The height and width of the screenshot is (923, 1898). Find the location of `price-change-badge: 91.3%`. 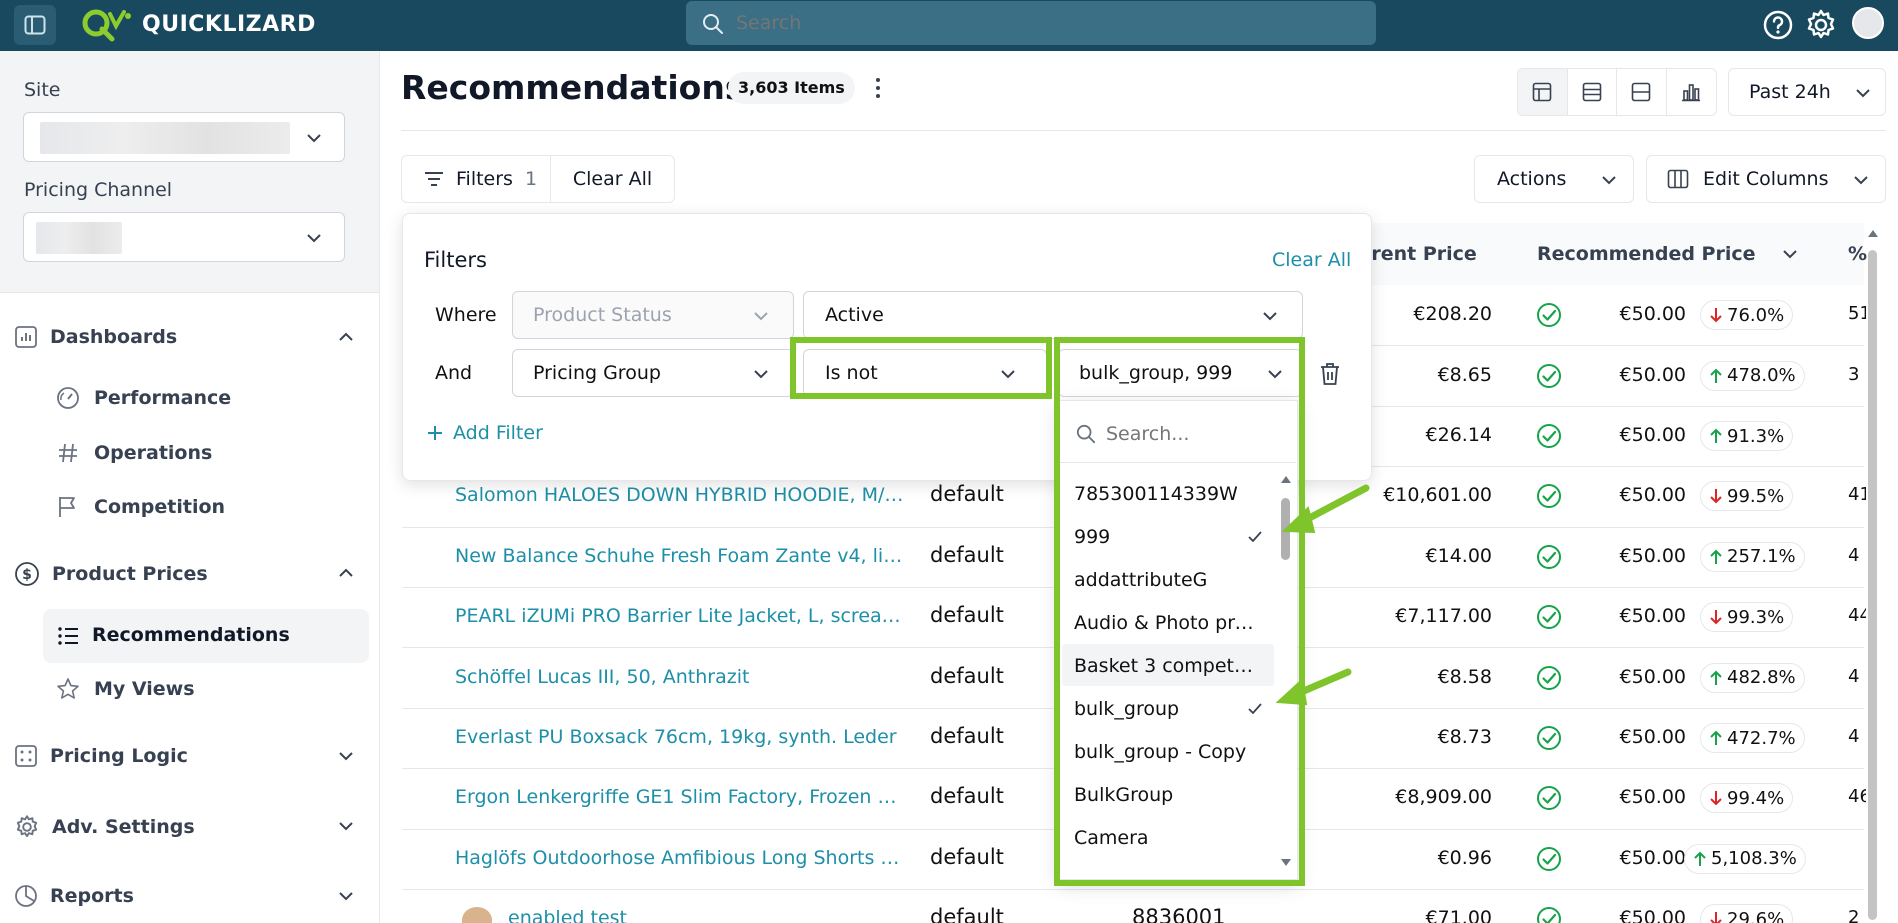

price-change-badge: 91.3% is located at coordinates (1747, 436).